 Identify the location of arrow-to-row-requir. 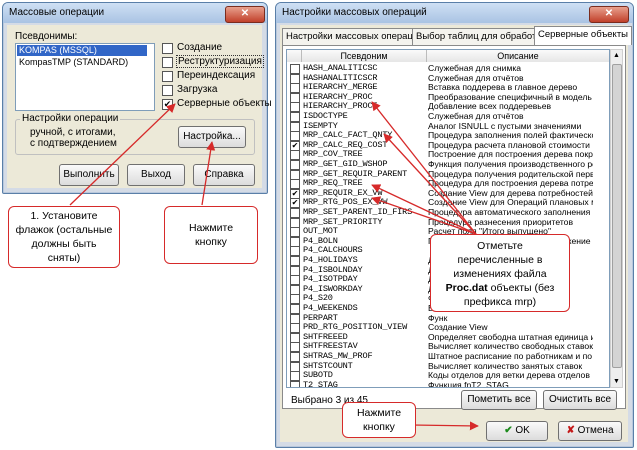
(424, 209).